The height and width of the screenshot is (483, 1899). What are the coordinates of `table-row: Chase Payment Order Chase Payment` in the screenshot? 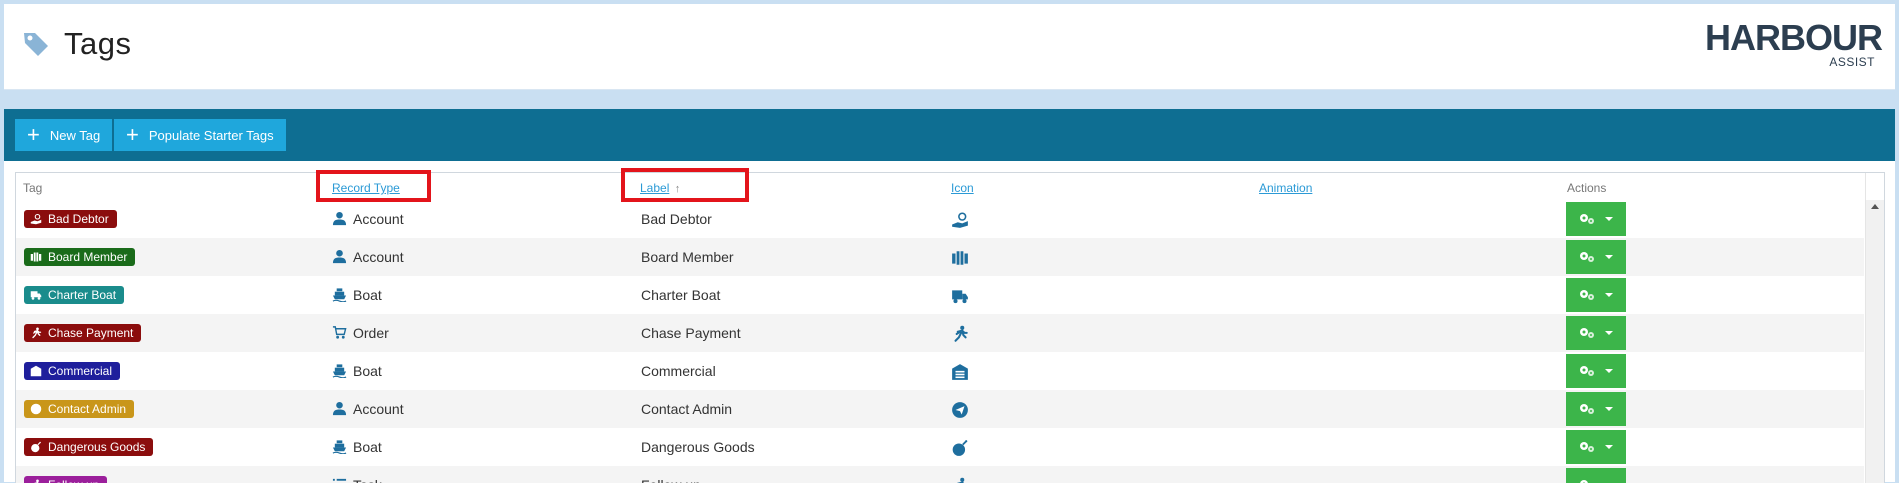 It's located at (940, 333).